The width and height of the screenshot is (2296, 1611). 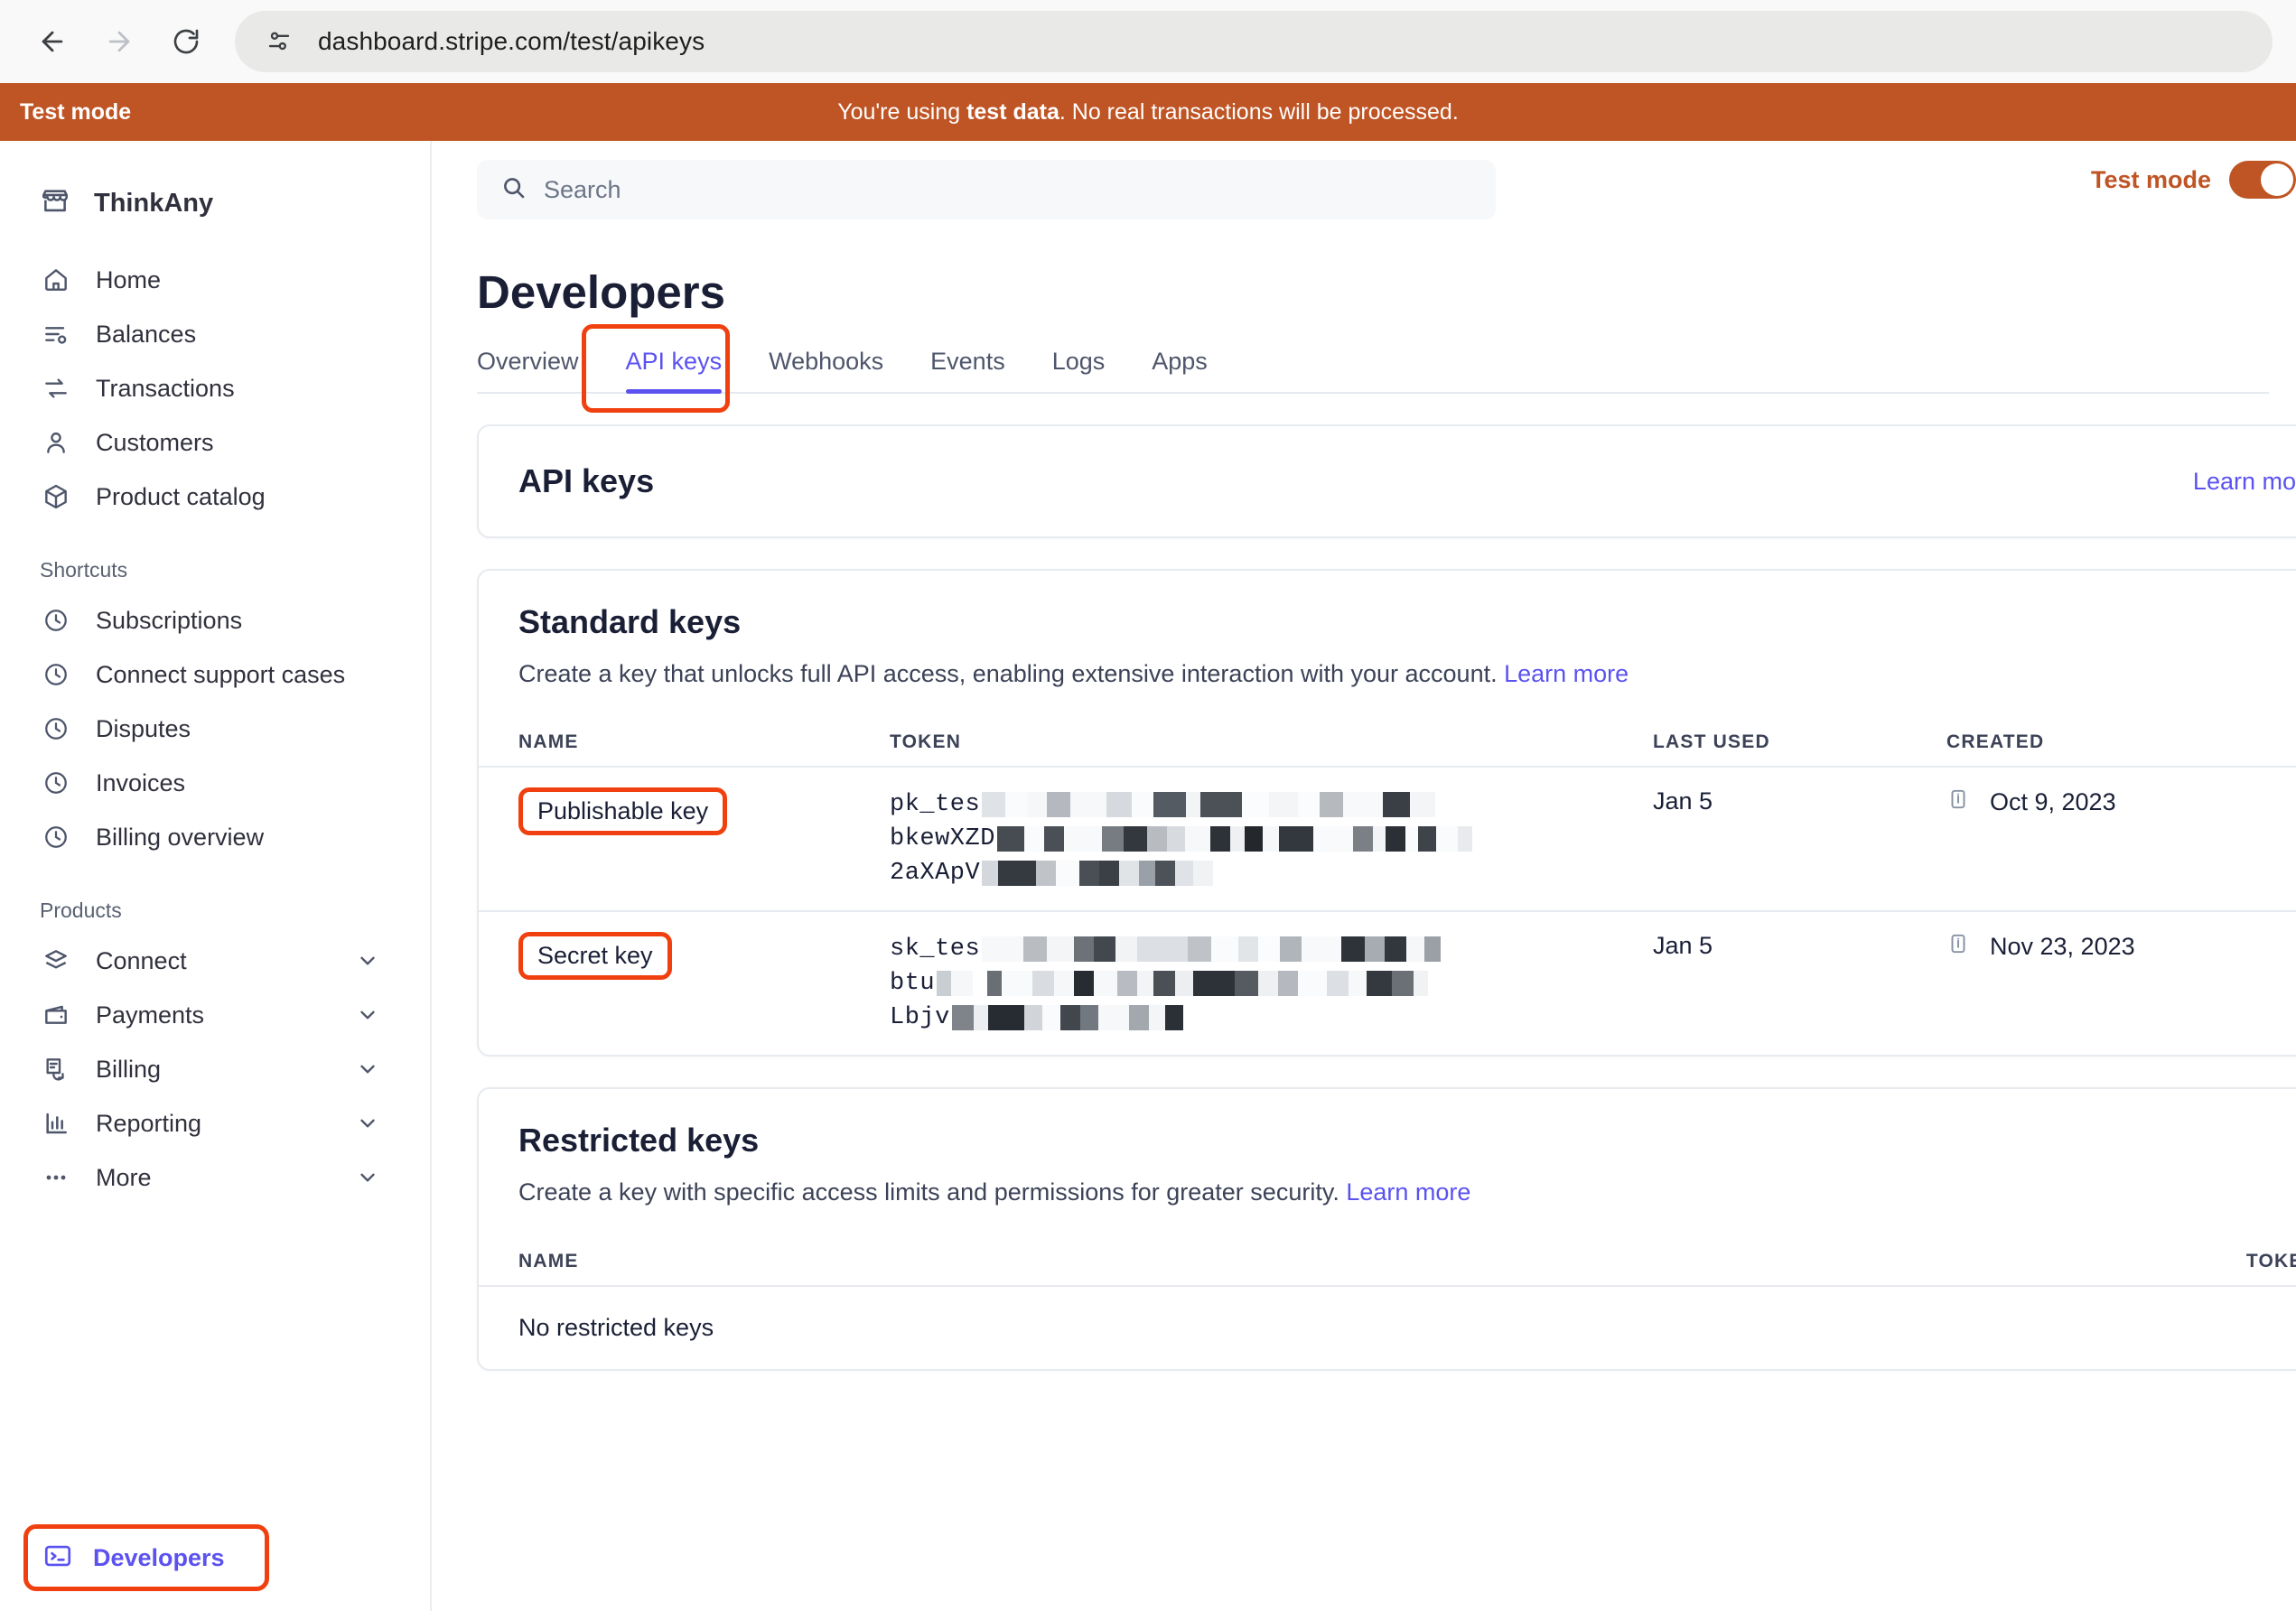 I want to click on table-header-row: NAME TOKEN, so click(x=1387, y=1262).